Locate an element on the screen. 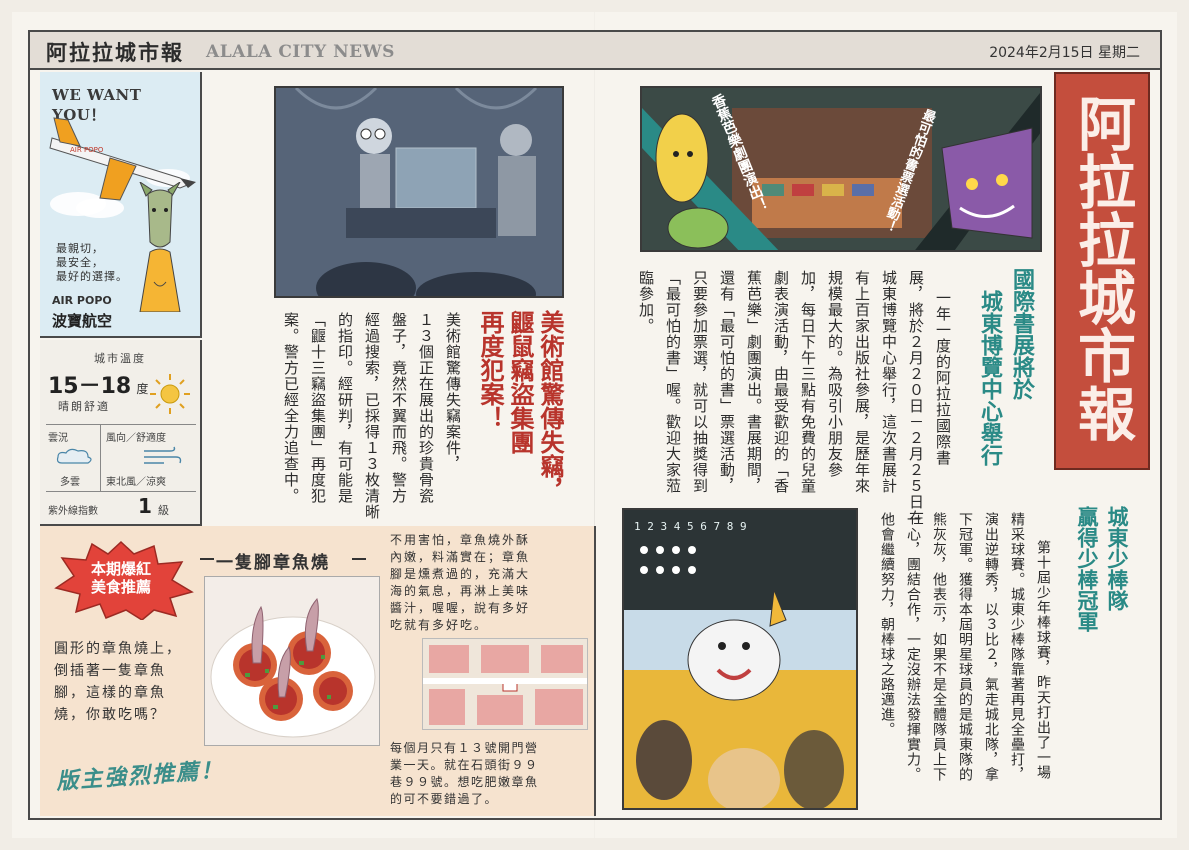 The width and height of the screenshot is (1189, 850). museum-body-line-6: 「鼴十三竊盜集團」再度犯 is located at coordinates (318, 408).